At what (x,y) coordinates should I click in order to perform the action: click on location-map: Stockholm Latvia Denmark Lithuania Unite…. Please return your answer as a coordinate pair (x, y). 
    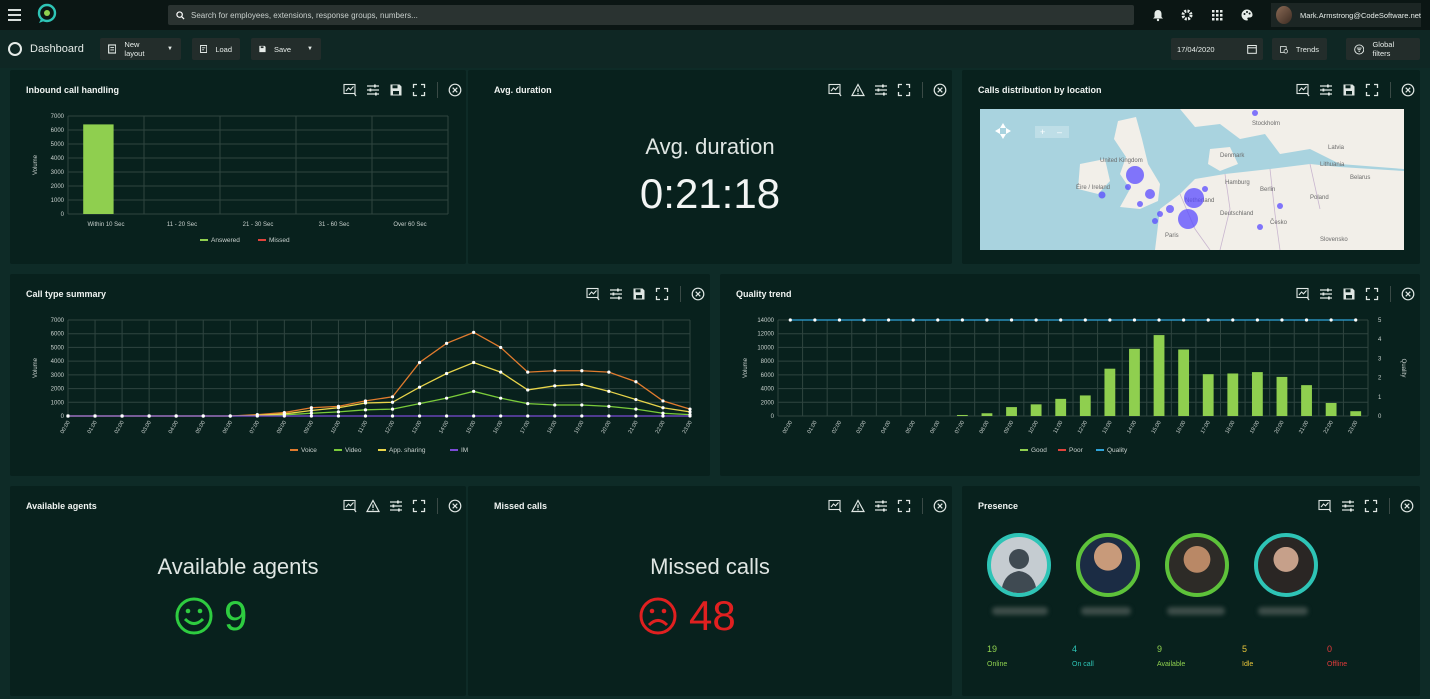
    Looking at the image, I should click on (1192, 179).